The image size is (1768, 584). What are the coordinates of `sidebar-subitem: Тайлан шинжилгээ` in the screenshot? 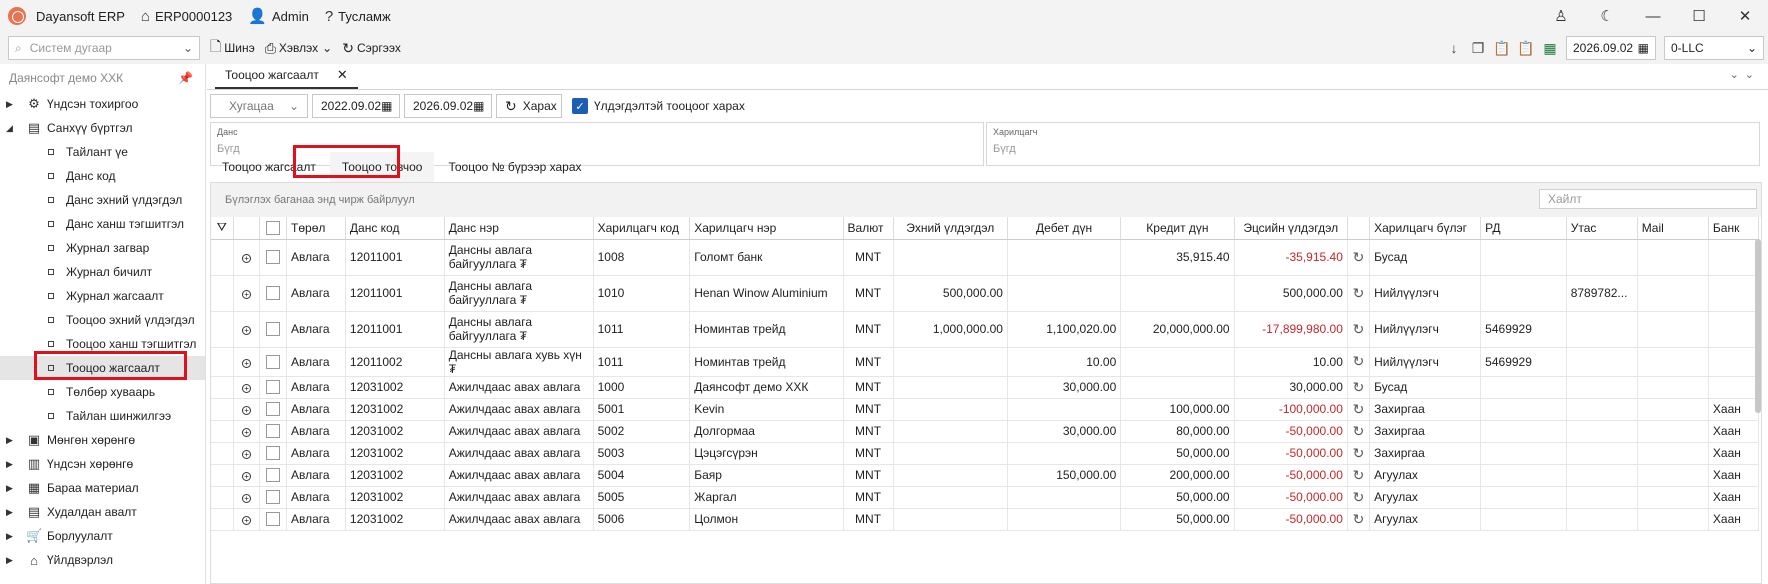 It's located at (102, 416).